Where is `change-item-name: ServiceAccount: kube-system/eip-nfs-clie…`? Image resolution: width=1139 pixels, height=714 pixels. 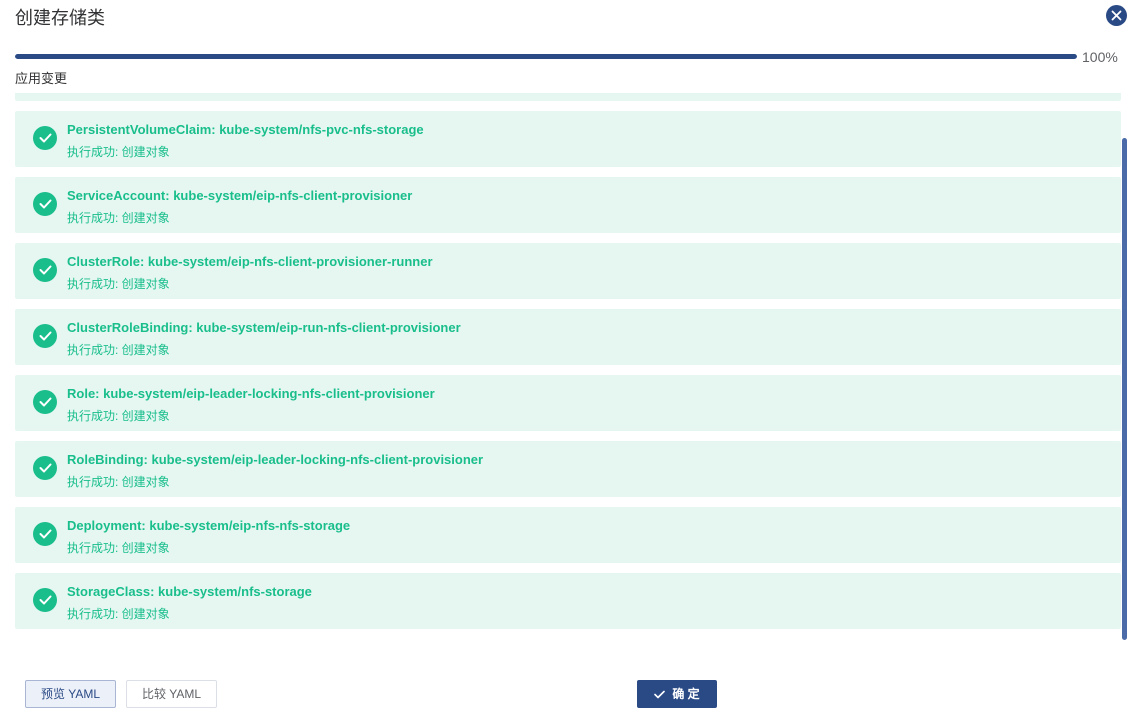
change-item-name: ServiceAccount: kube-system/eip-nfs-clie… is located at coordinates (240, 195).